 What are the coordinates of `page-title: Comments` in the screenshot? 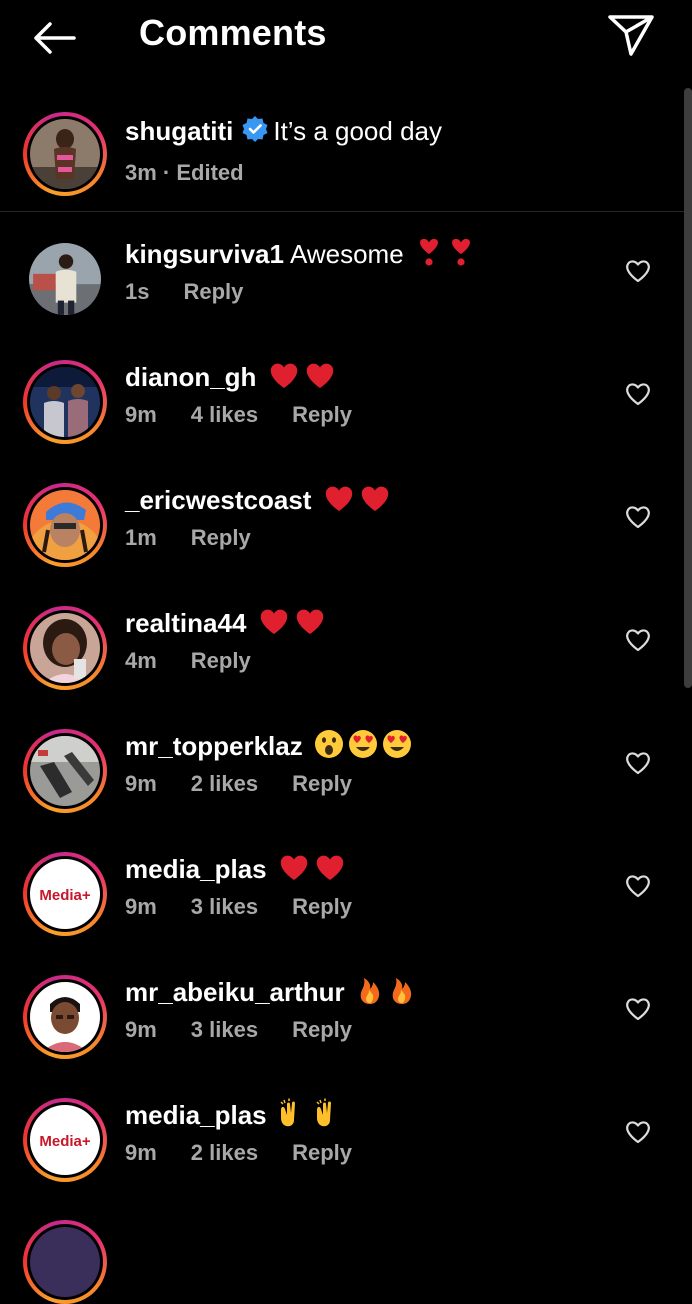 It's located at (233, 32).